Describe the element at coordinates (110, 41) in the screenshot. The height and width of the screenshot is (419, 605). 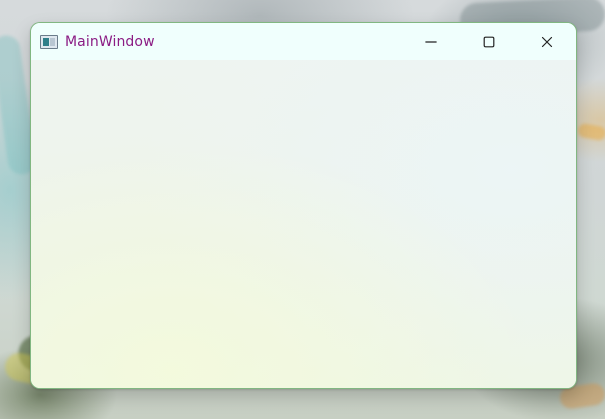
I see `window-title: MainWindow` at that location.